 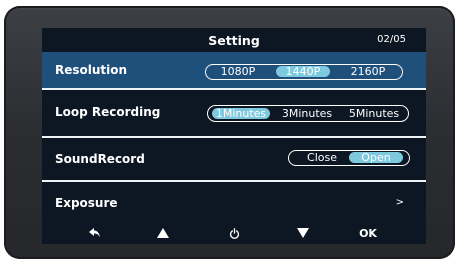 I want to click on menu-item-sound-record: SoundRecord Close Open, so click(x=234, y=159).